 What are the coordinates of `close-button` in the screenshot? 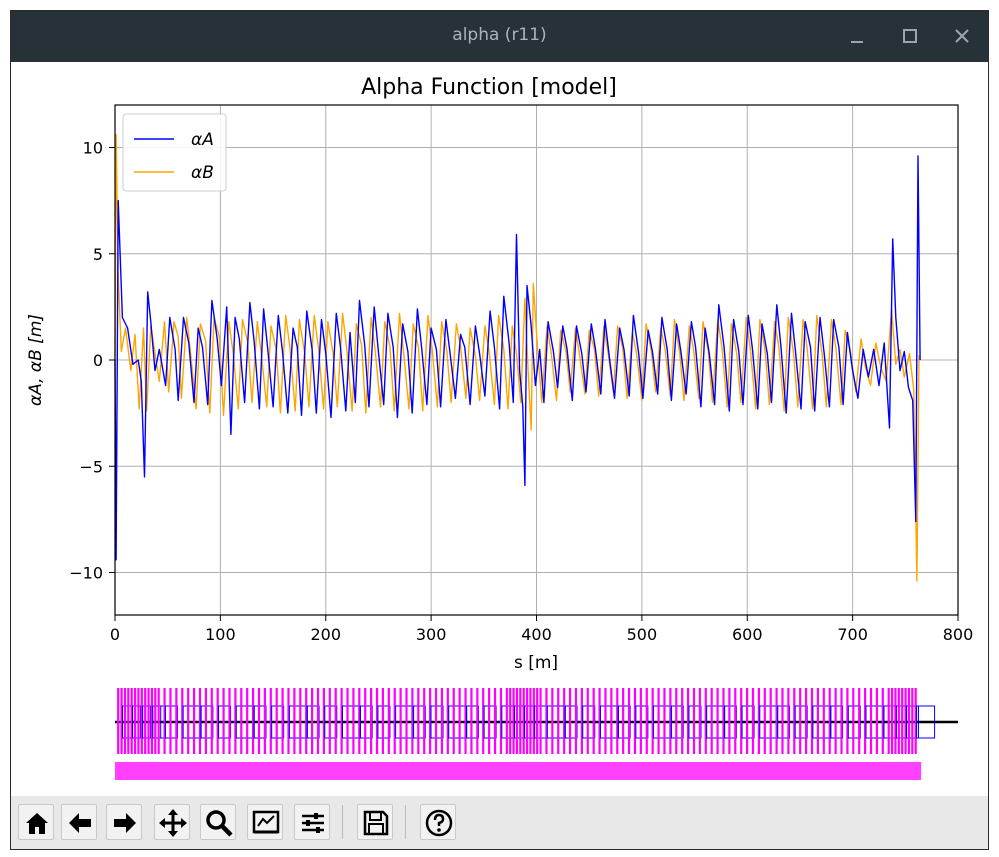 It's located at (962, 36).